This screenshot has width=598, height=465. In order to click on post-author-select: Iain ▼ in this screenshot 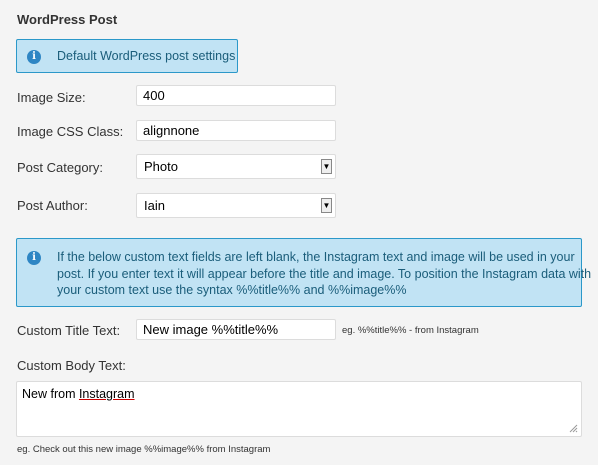, I will do `click(236, 205)`.